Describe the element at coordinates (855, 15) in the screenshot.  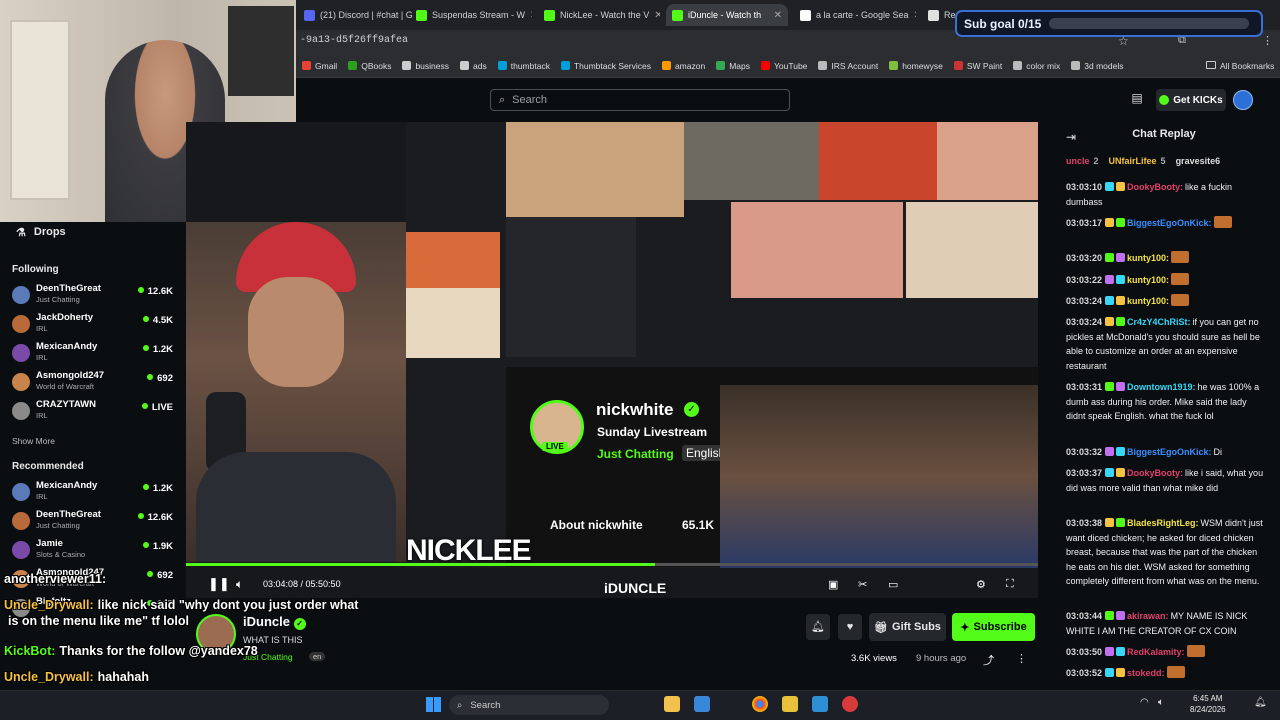
I see `browser-tab: a la carte - Google Sea ✕` at that location.